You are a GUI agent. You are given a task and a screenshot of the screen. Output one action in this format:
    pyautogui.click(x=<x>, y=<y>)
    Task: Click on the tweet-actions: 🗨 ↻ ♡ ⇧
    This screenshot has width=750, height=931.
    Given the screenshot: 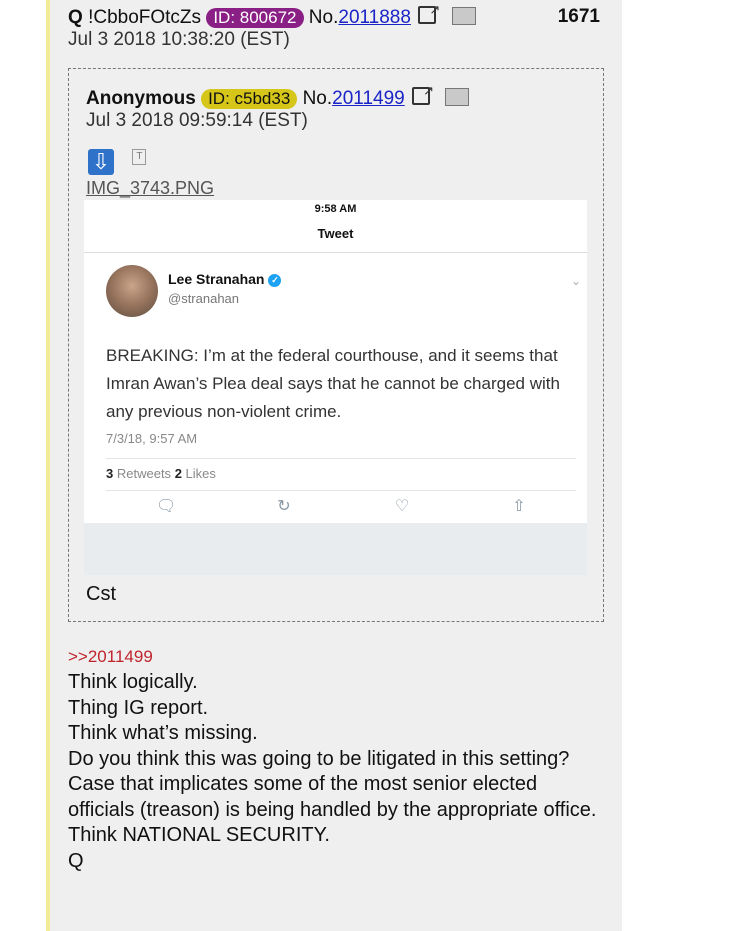 What is the action you would take?
    pyautogui.click(x=335, y=507)
    